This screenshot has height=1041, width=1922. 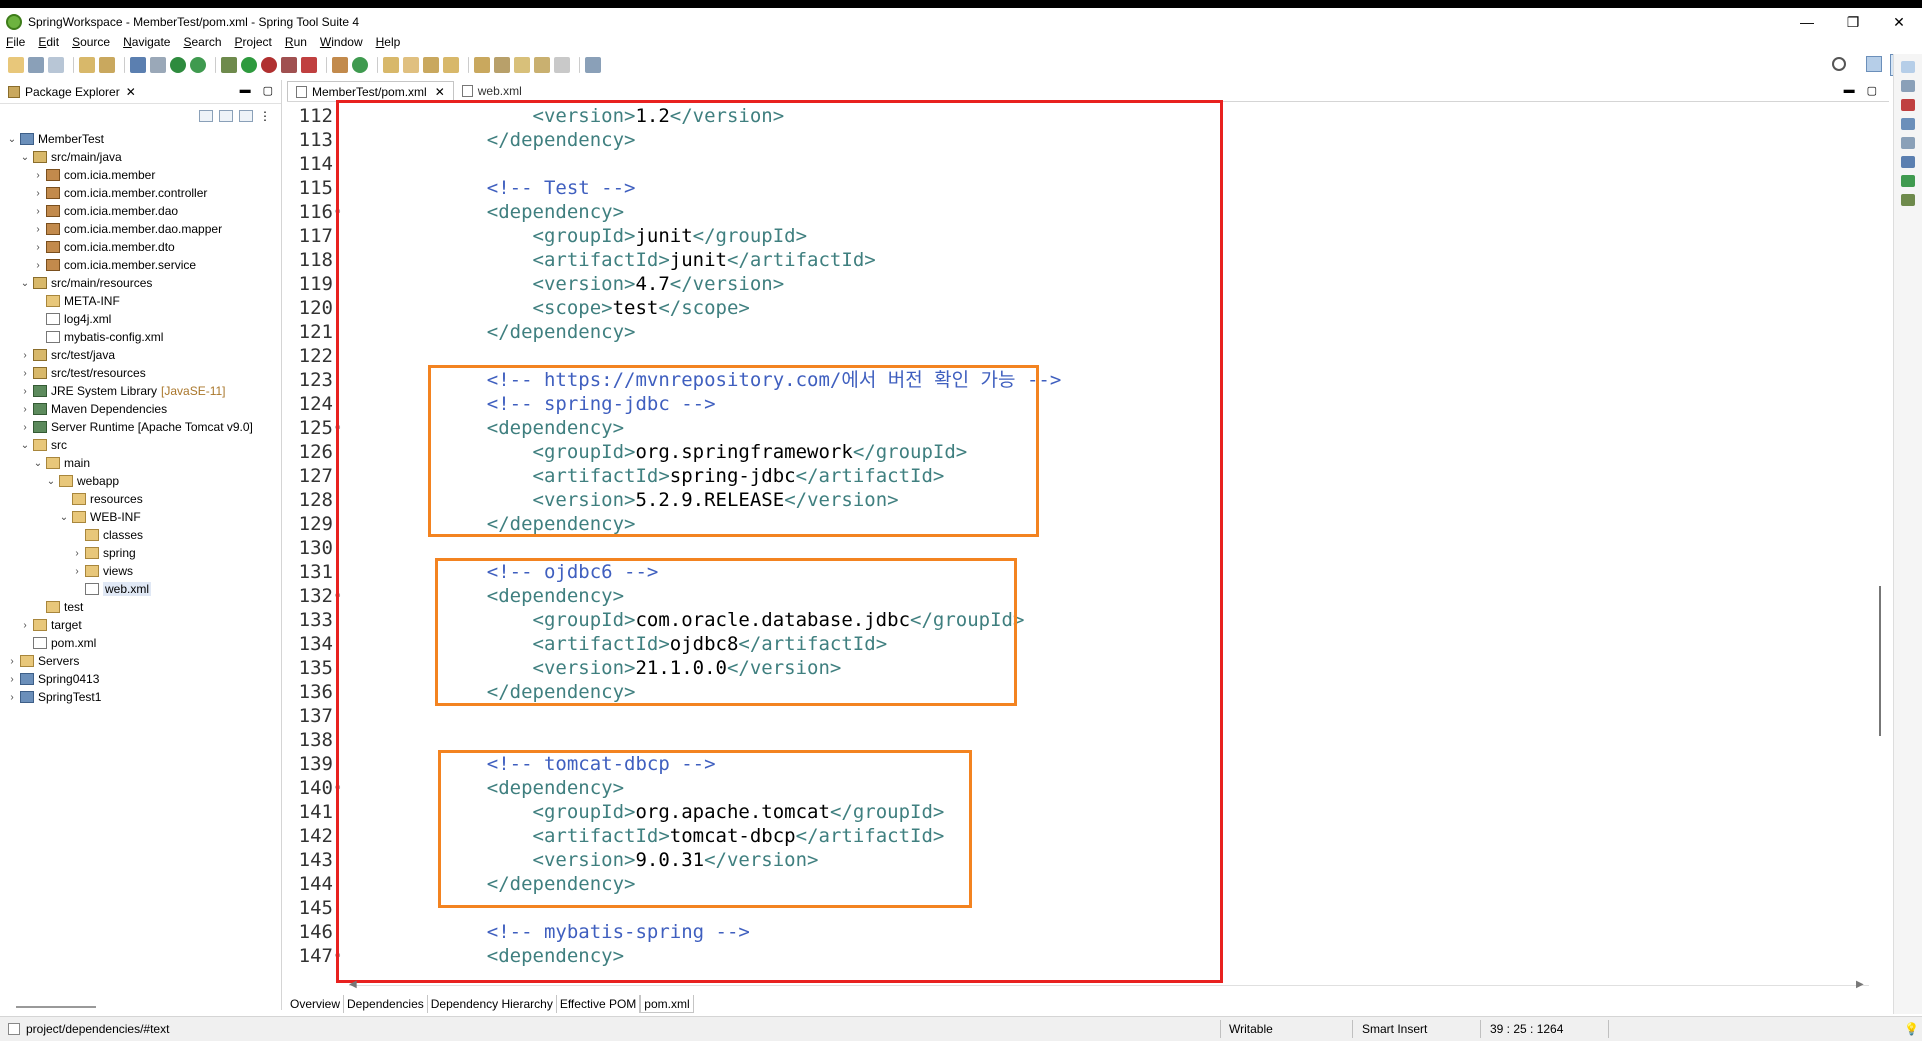 What do you see at coordinates (87, 65) in the screenshot?
I see `properties-icon` at bounding box center [87, 65].